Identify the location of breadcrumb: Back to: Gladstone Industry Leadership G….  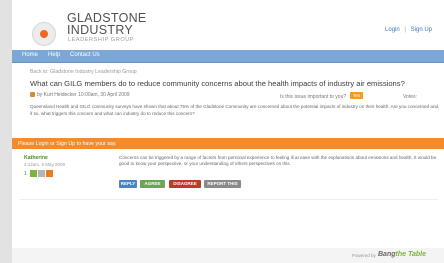
(83, 72).